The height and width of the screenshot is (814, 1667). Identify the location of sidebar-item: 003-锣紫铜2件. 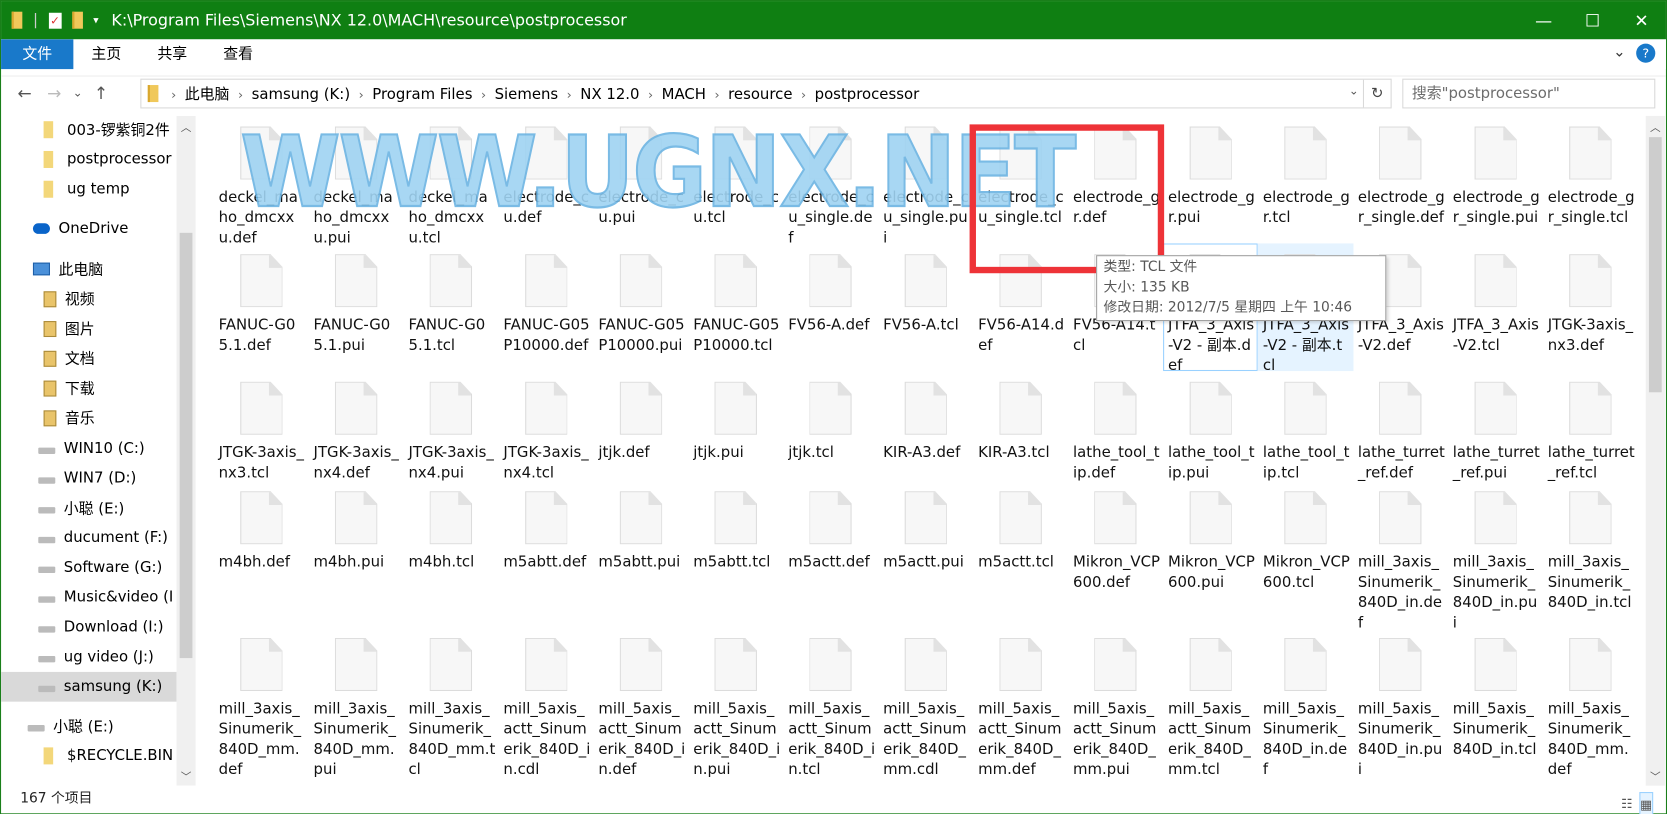
(88, 130).